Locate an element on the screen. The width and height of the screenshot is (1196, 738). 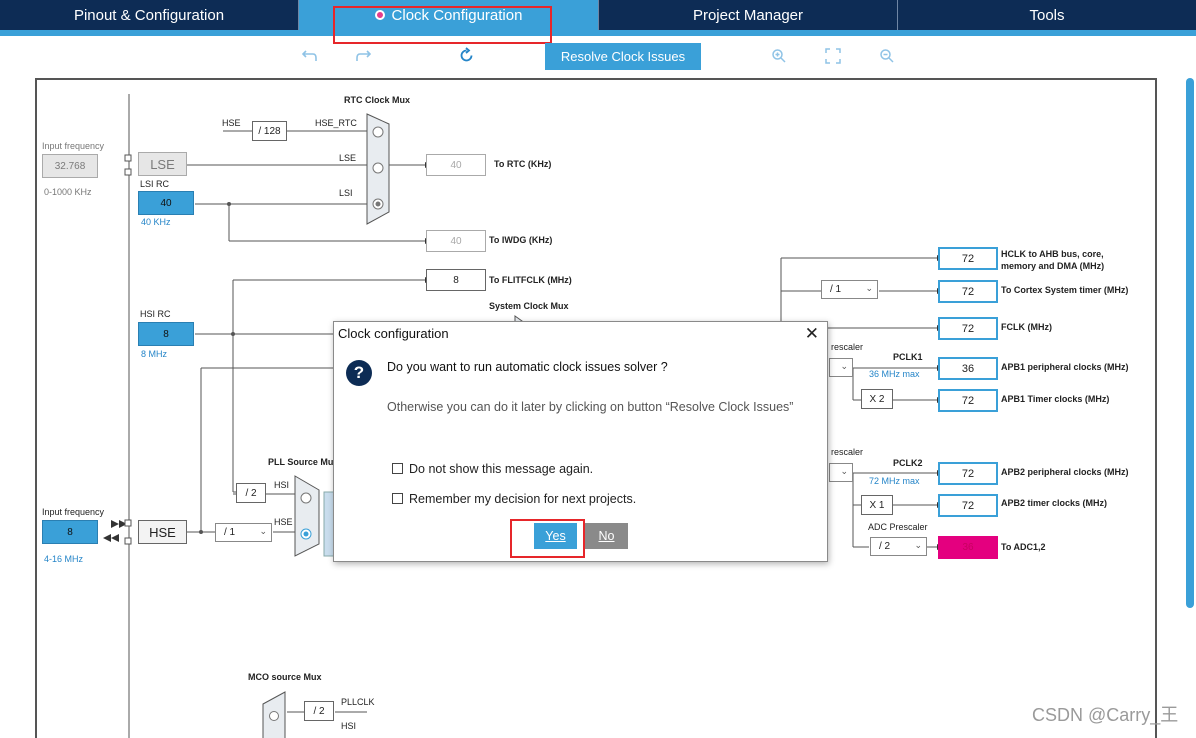
hse-range-label: 4-16 MHz is located at coordinates (64, 559).